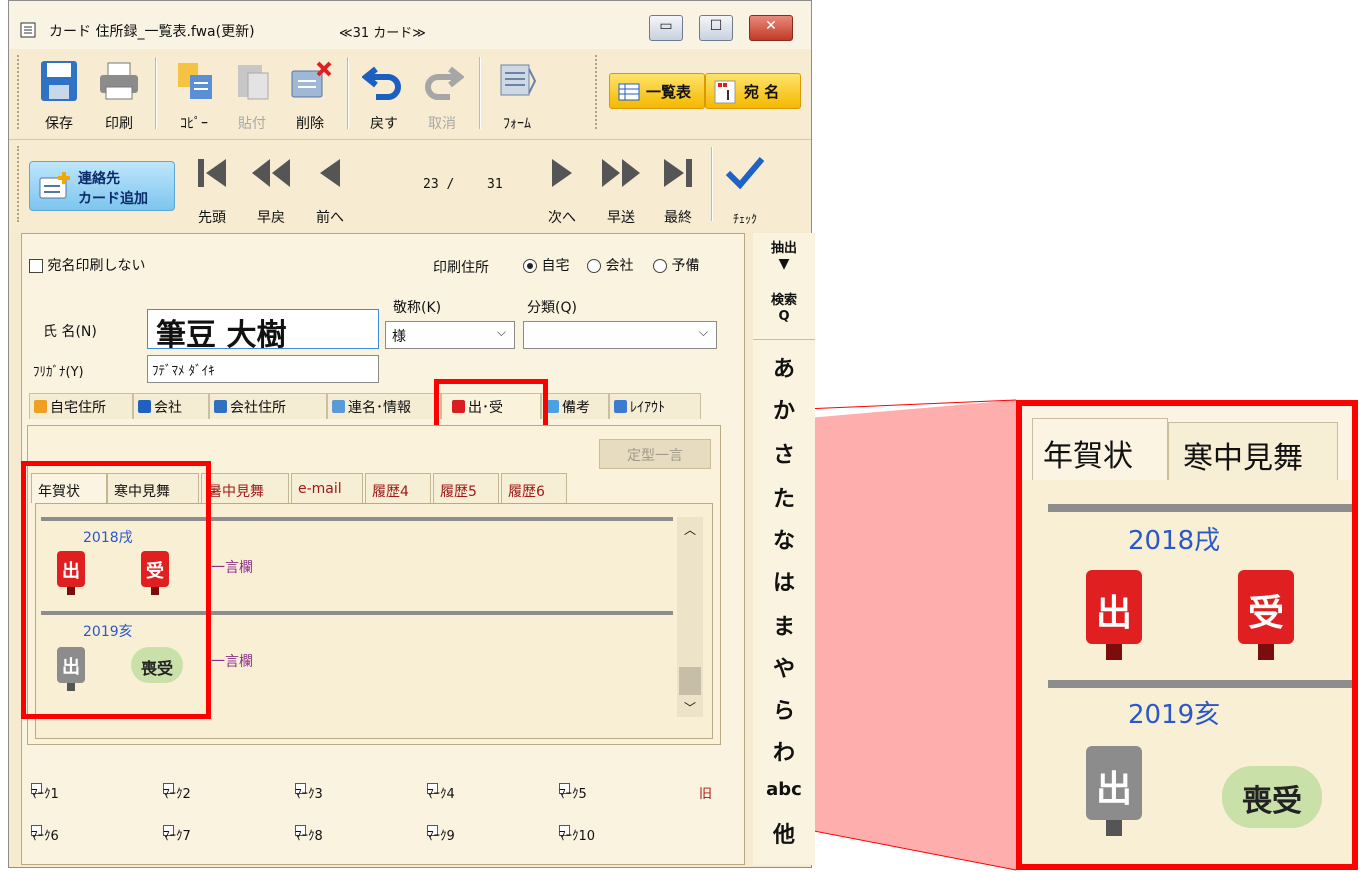  Describe the element at coordinates (546, 265) in the screenshot. I see `radio-home: 自宅` at that location.